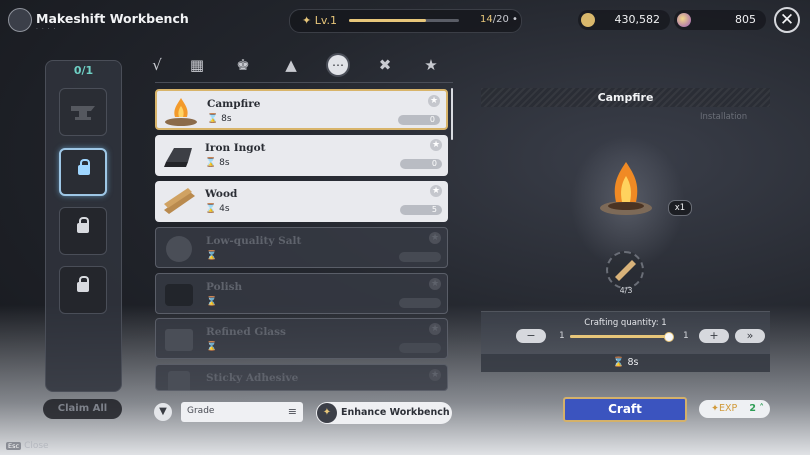 The height and width of the screenshot is (455, 810). I want to click on star-icon: ★, so click(431, 65).